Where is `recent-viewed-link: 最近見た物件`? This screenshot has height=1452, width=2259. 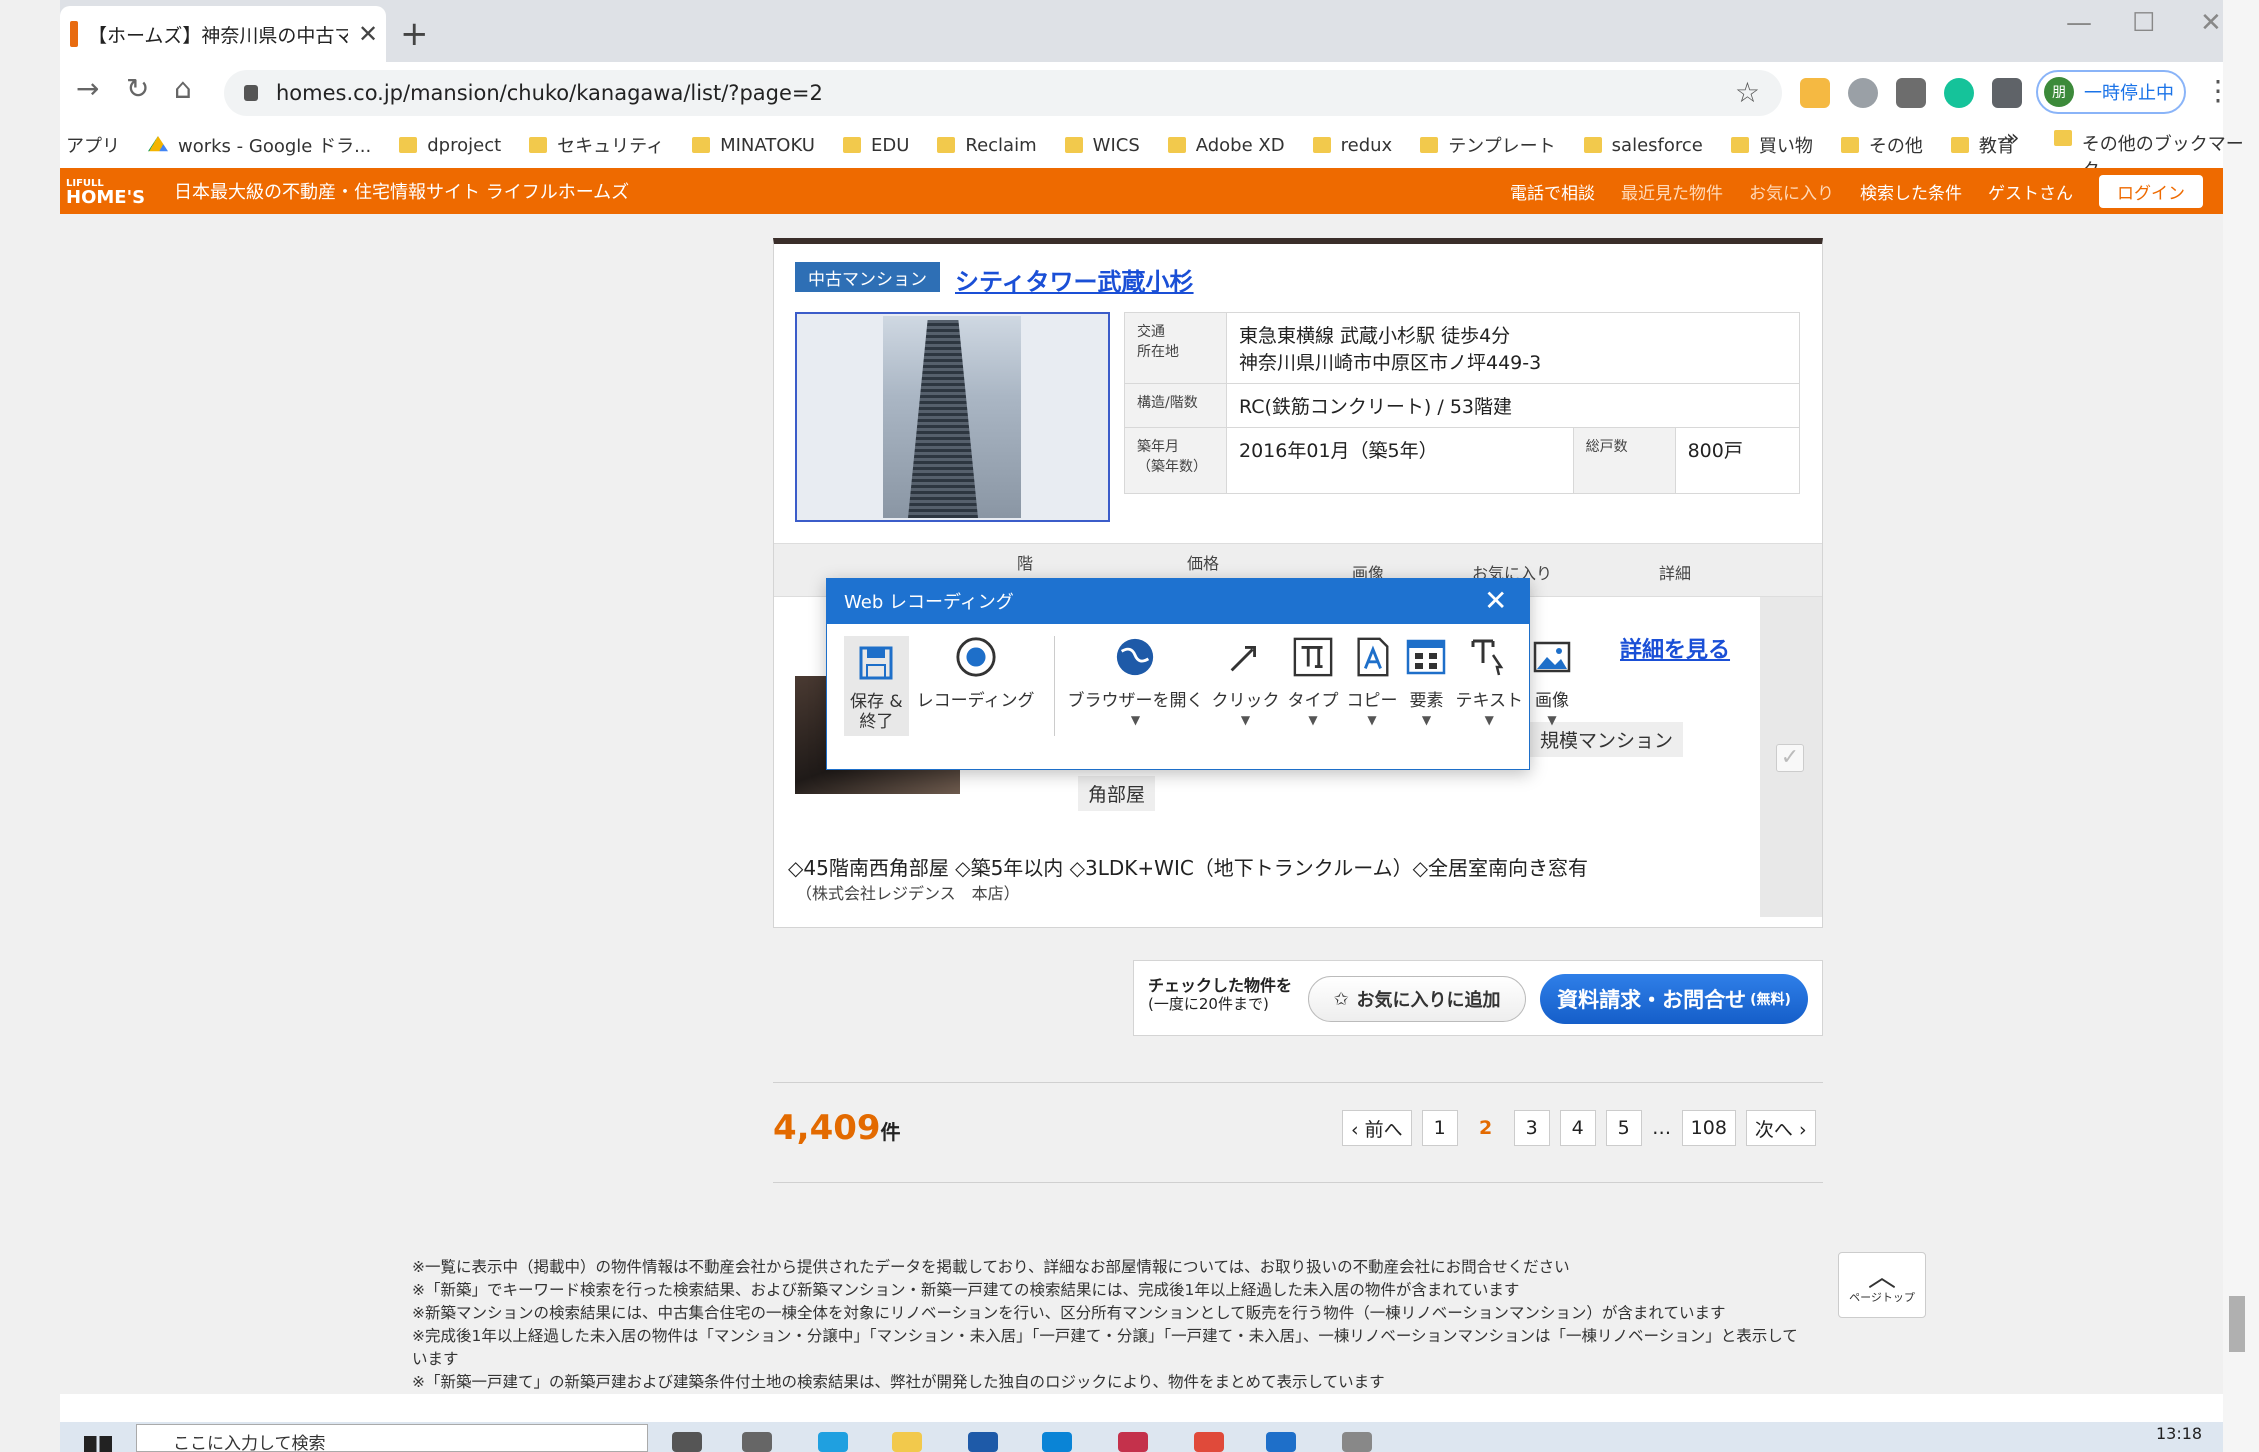
recent-viewed-link: 最近見た物件 is located at coordinates (1672, 191).